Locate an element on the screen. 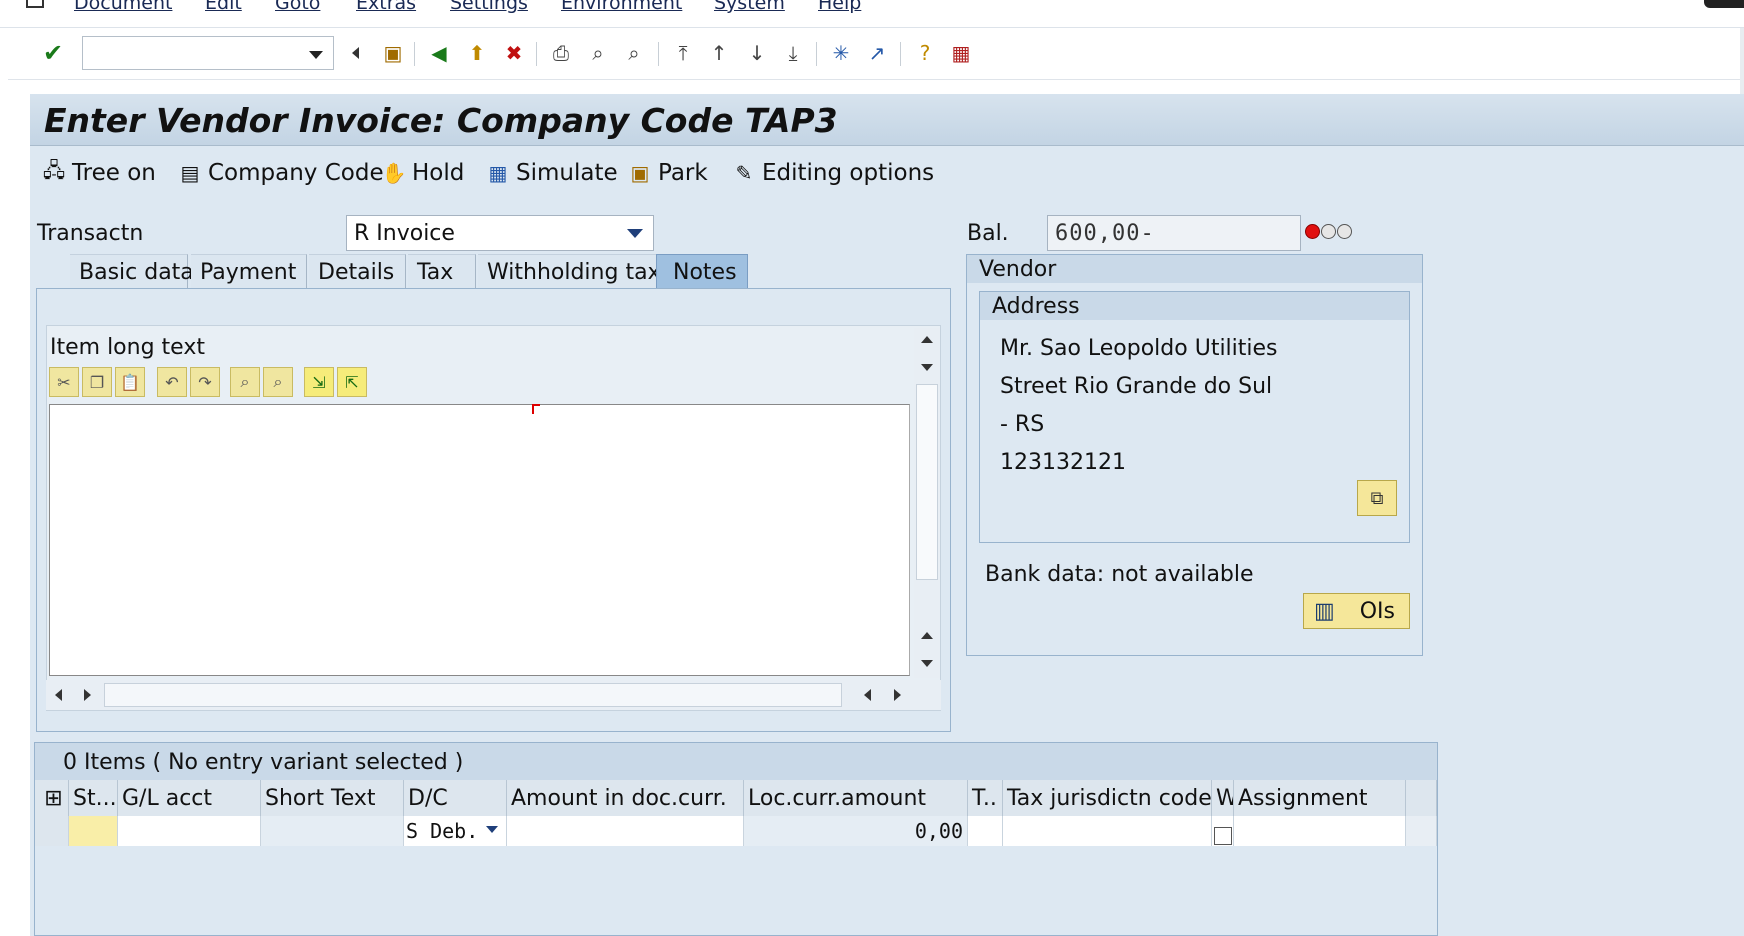 The width and height of the screenshot is (1744, 936). enter-icon: ✔ is located at coordinates (53, 53).